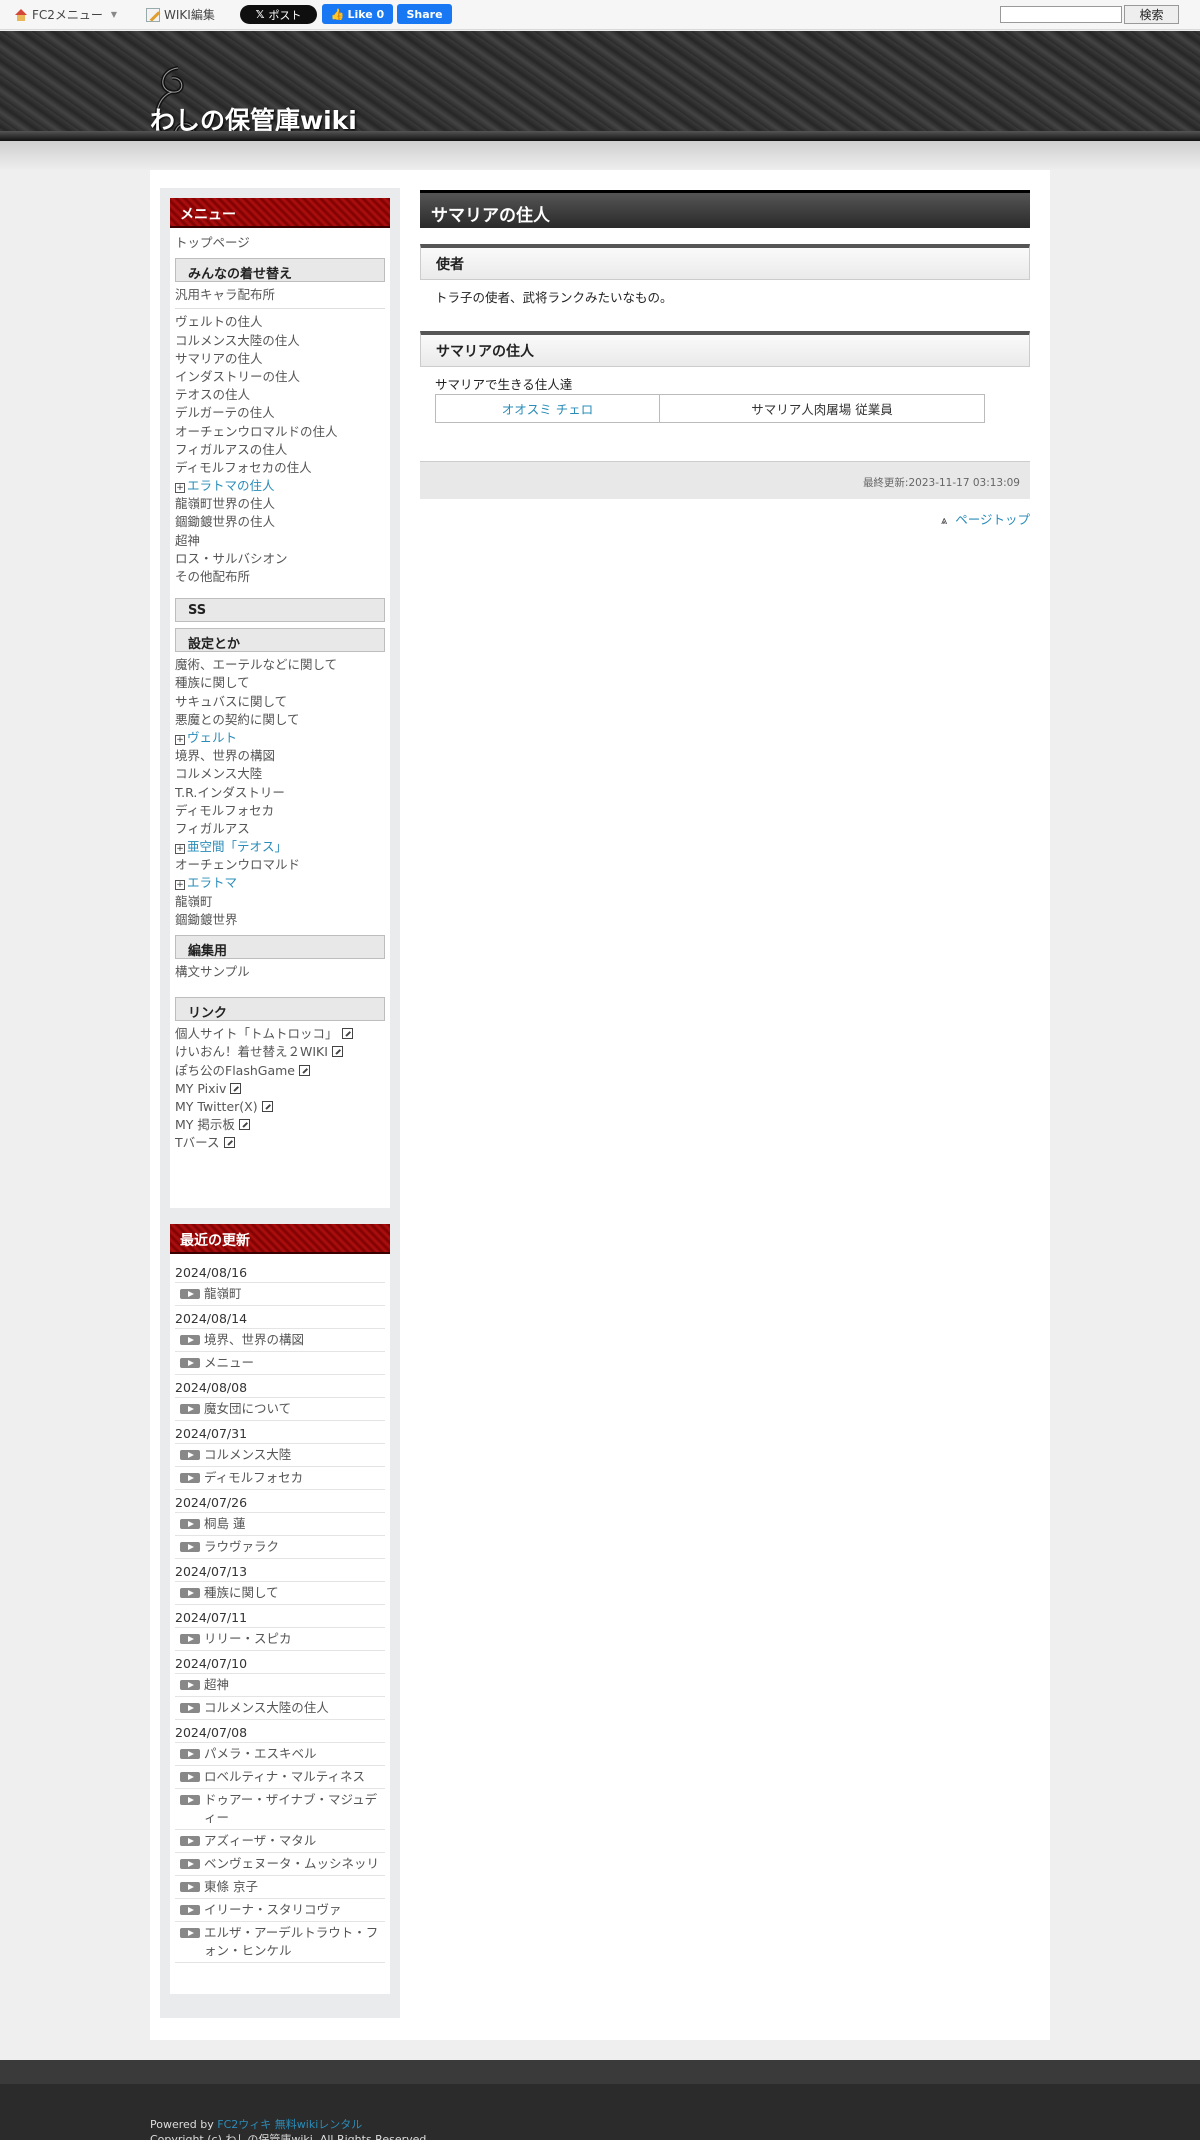  What do you see at coordinates (280, 683) in the screenshot?
I see `menu-item: 種族に関して` at bounding box center [280, 683].